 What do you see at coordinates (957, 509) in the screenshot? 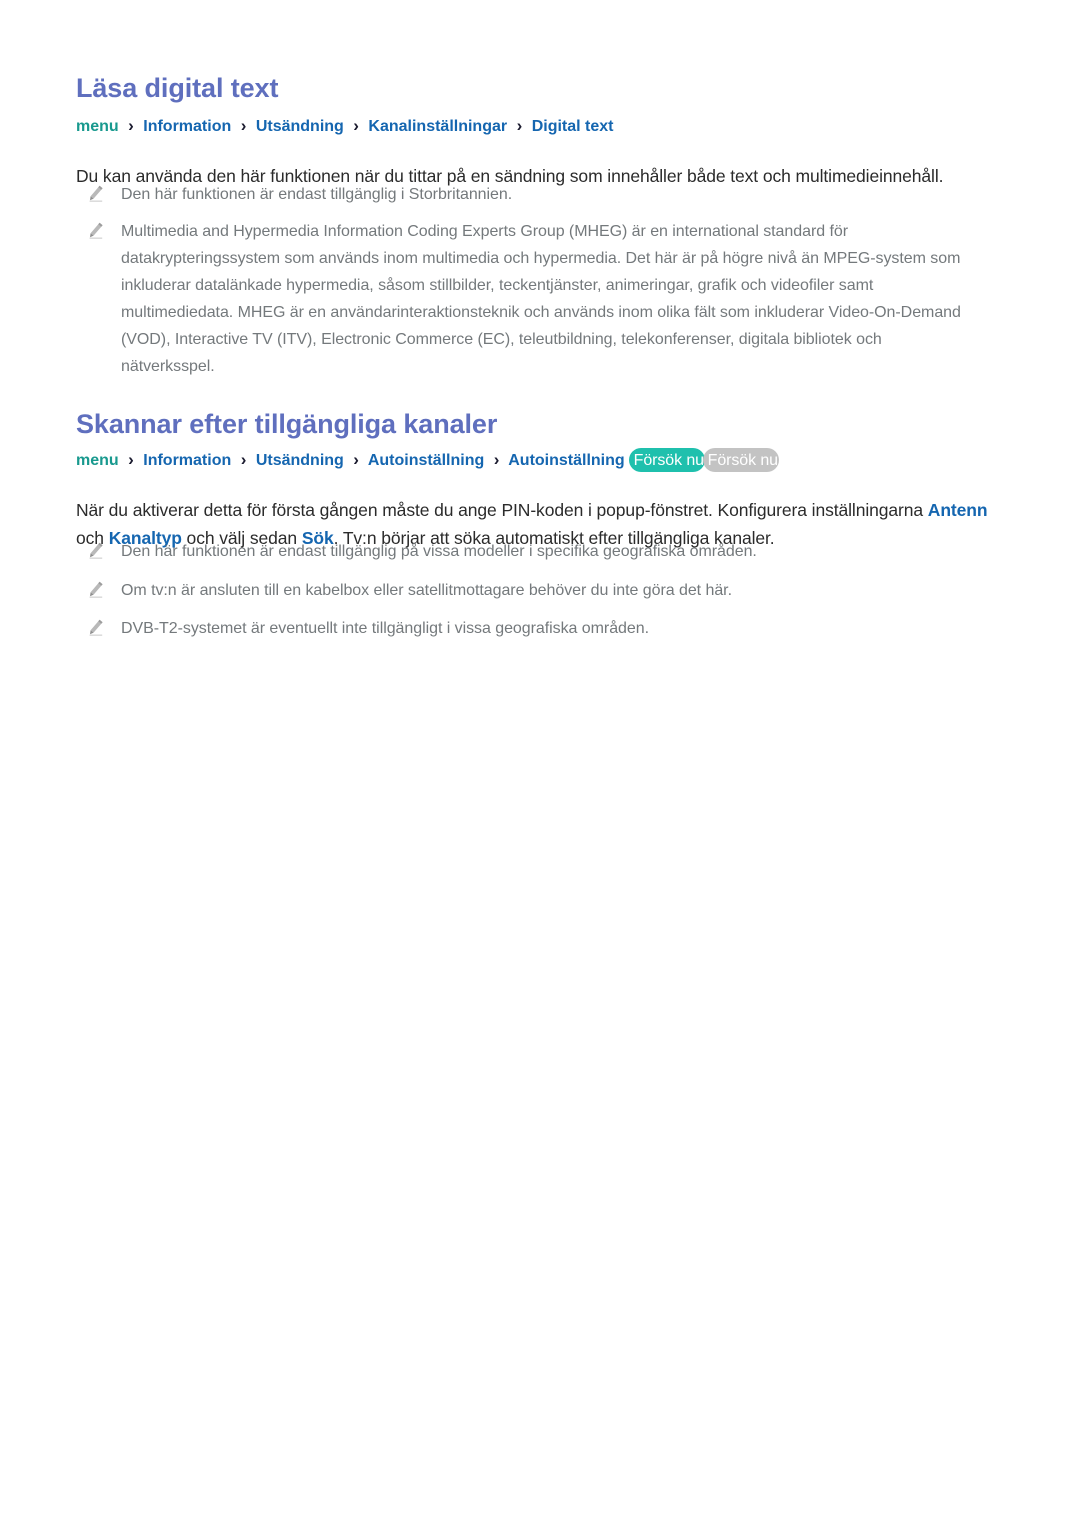
I see `highlight-antenn: Antenn` at bounding box center [957, 509].